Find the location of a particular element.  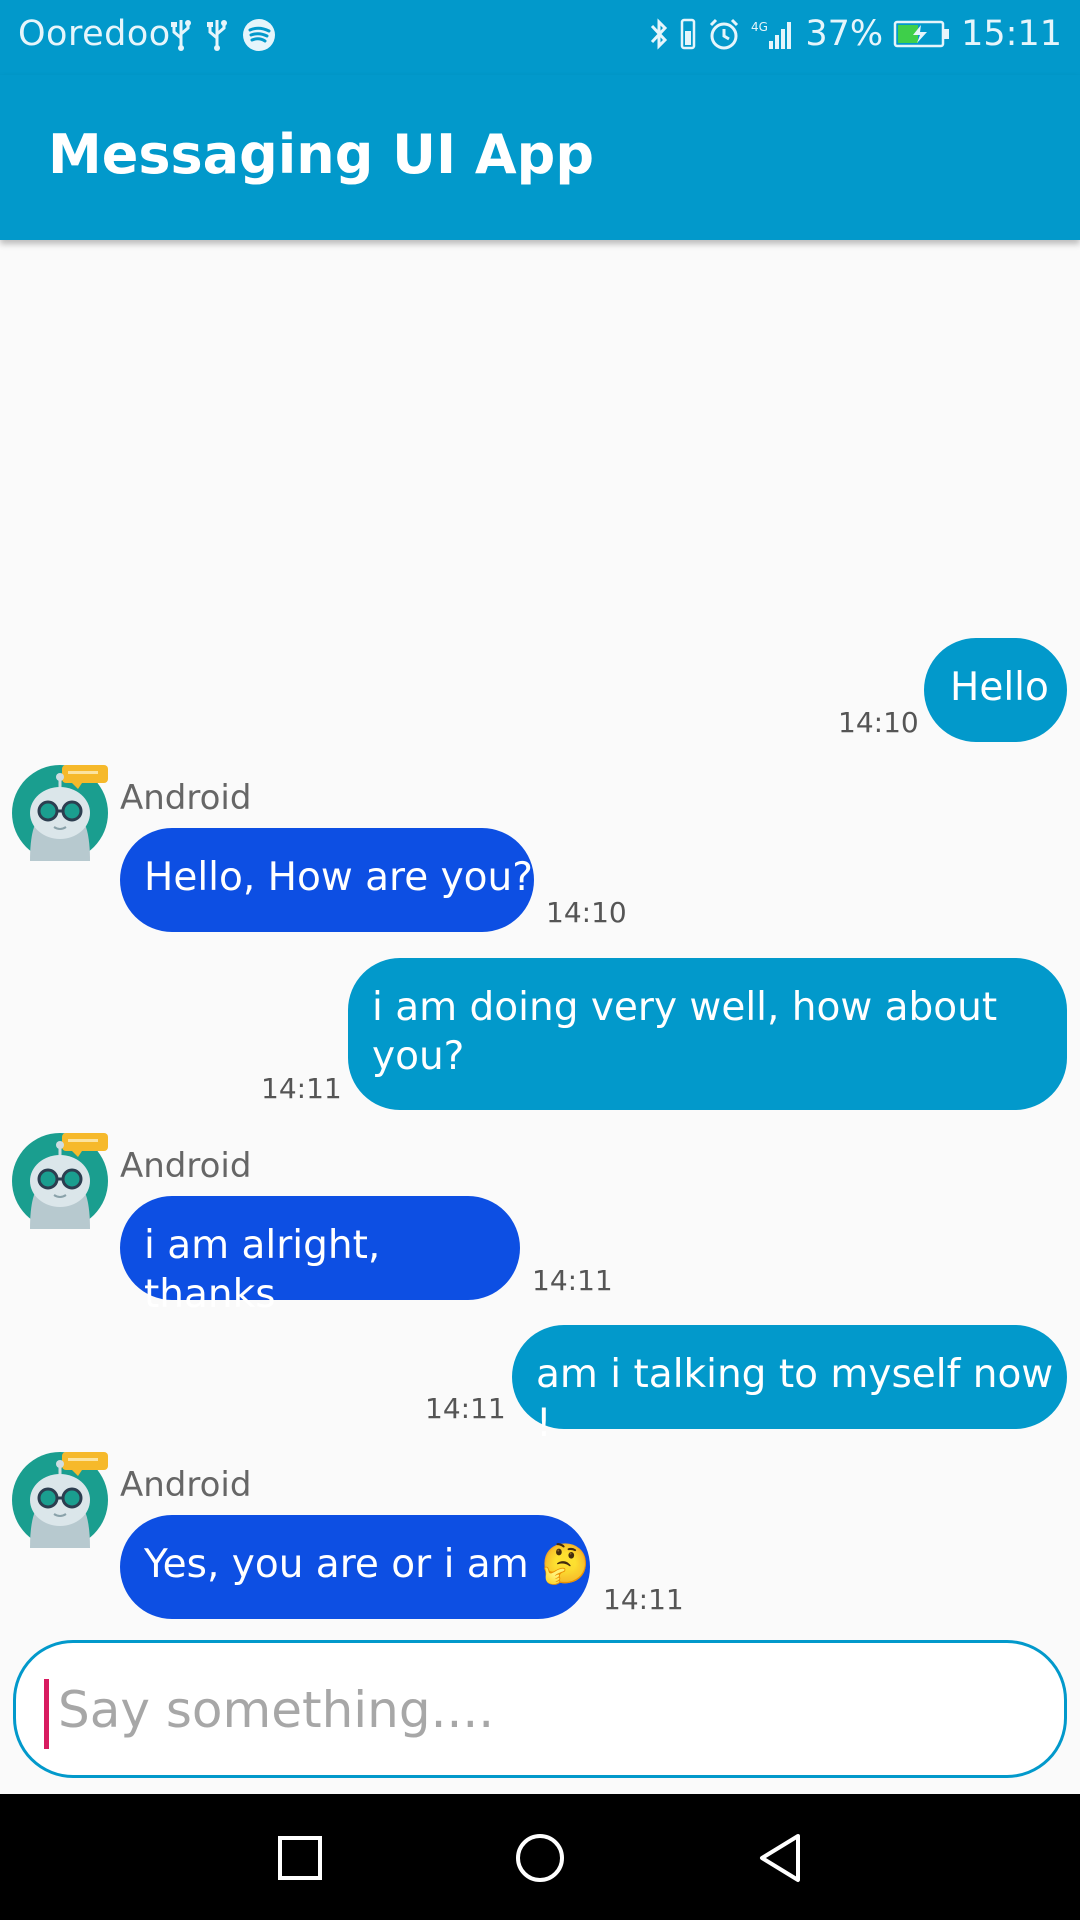

text-cursor is located at coordinates (46, 1714).